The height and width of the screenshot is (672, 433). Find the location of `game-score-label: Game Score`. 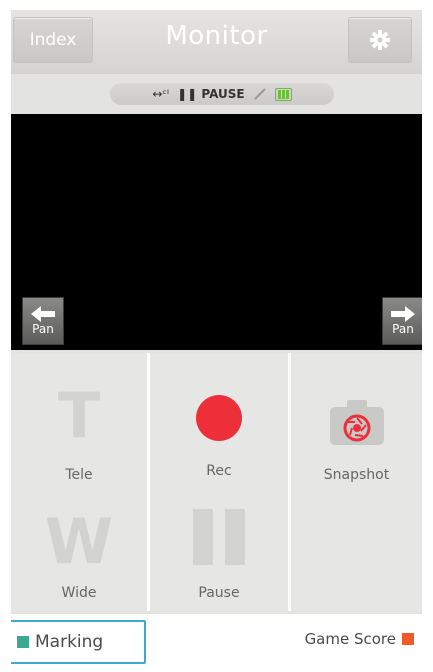

game-score-label: Game Score is located at coordinates (350, 639).